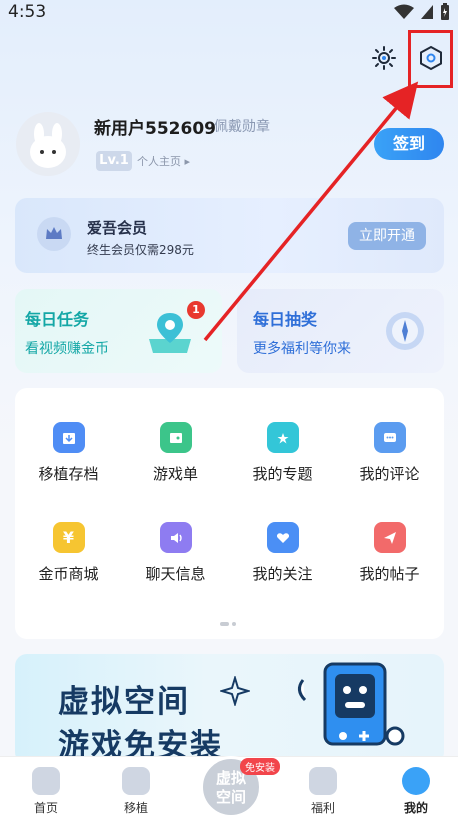 Image resolution: width=458 pixels, height=820 pixels. What do you see at coordinates (409, 144) in the screenshot?
I see `checkin-button: 签到` at bounding box center [409, 144].